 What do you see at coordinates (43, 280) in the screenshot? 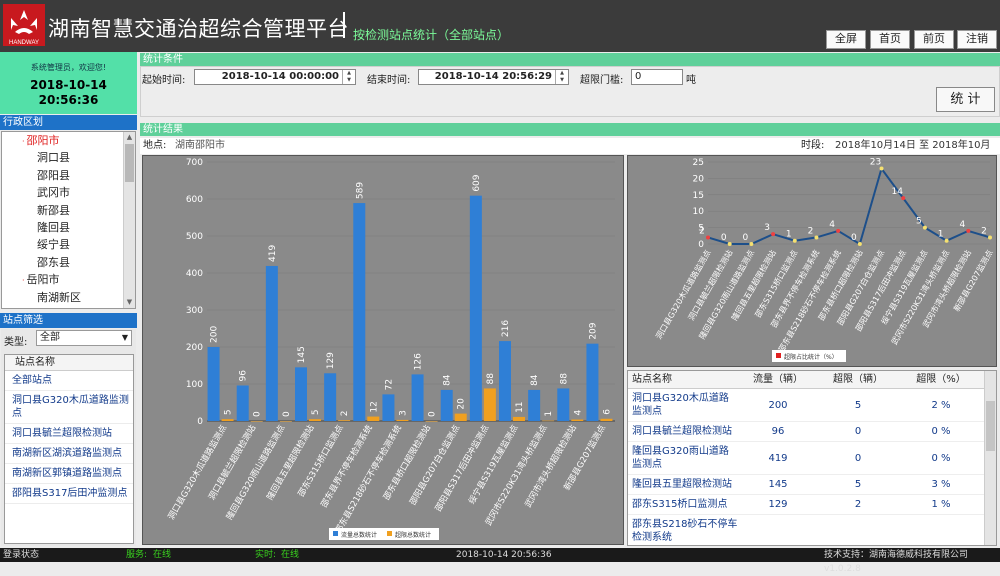
I see `tree-item-label: 岳阳市` at bounding box center [43, 280].